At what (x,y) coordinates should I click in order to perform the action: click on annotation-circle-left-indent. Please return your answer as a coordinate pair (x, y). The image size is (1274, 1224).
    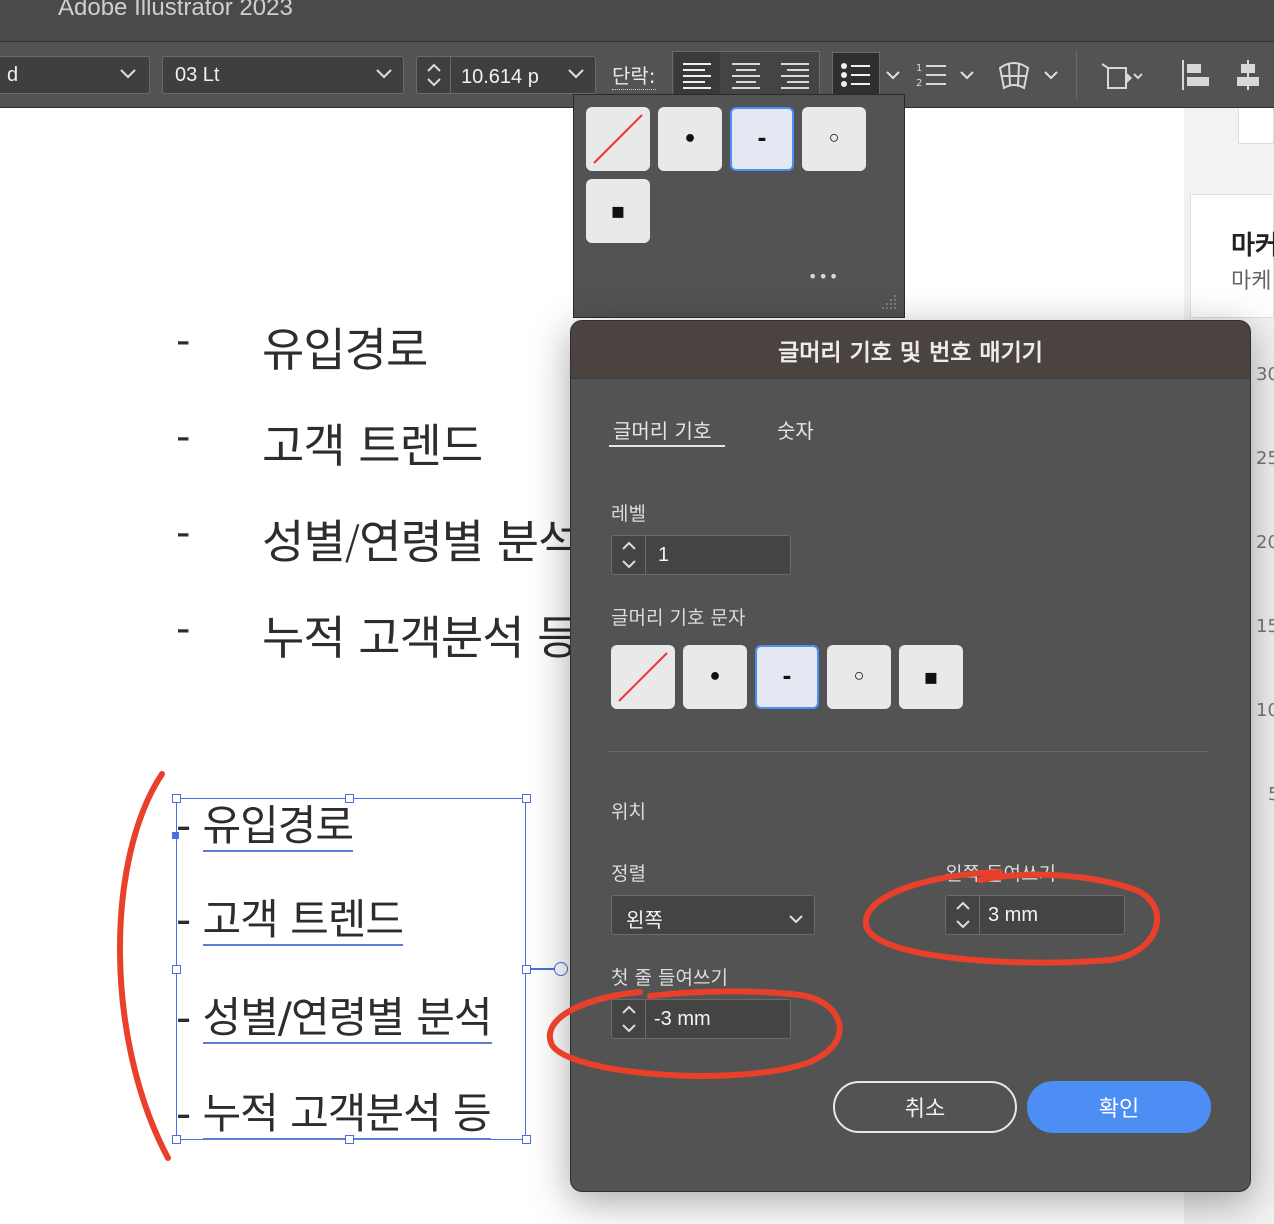
    Looking at the image, I should click on (1011, 917).